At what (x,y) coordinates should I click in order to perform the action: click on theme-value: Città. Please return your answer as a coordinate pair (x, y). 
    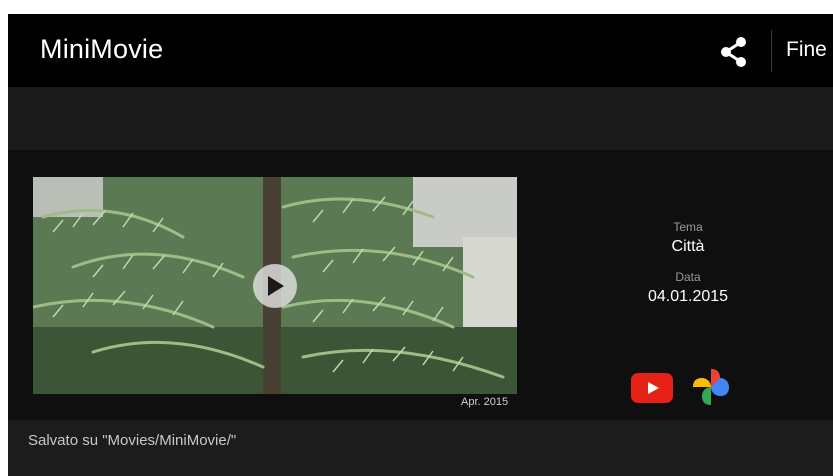
    Looking at the image, I should click on (688, 246).